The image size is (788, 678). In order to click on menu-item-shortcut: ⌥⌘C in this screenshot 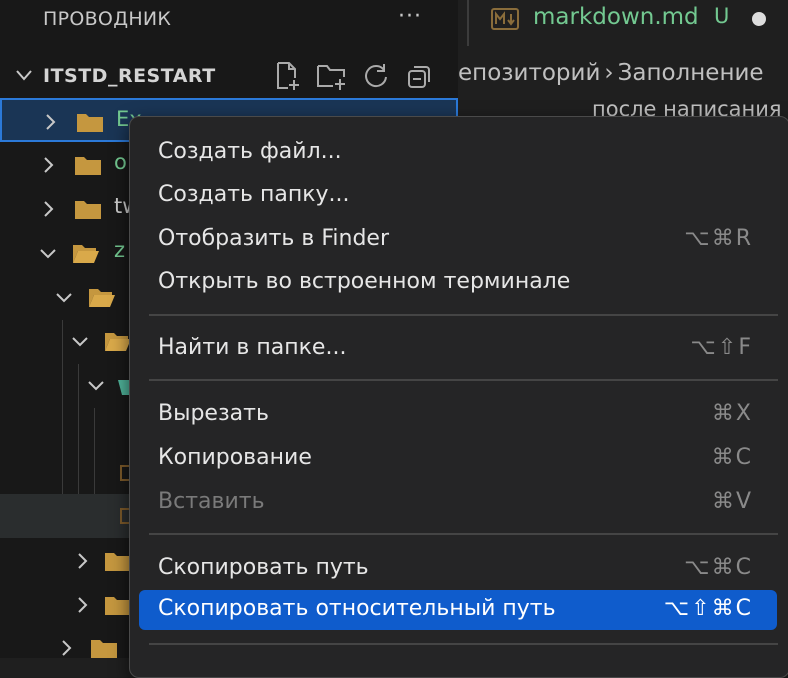, I will do `click(718, 567)`.